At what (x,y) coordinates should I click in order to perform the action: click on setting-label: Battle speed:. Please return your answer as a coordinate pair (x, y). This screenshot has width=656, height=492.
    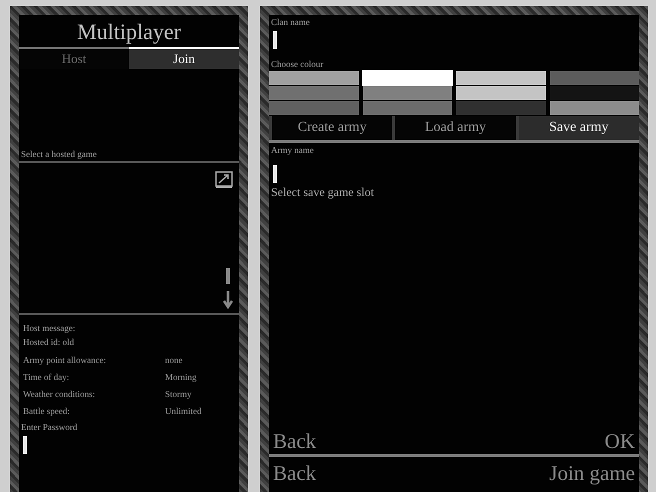
    Looking at the image, I should click on (47, 411).